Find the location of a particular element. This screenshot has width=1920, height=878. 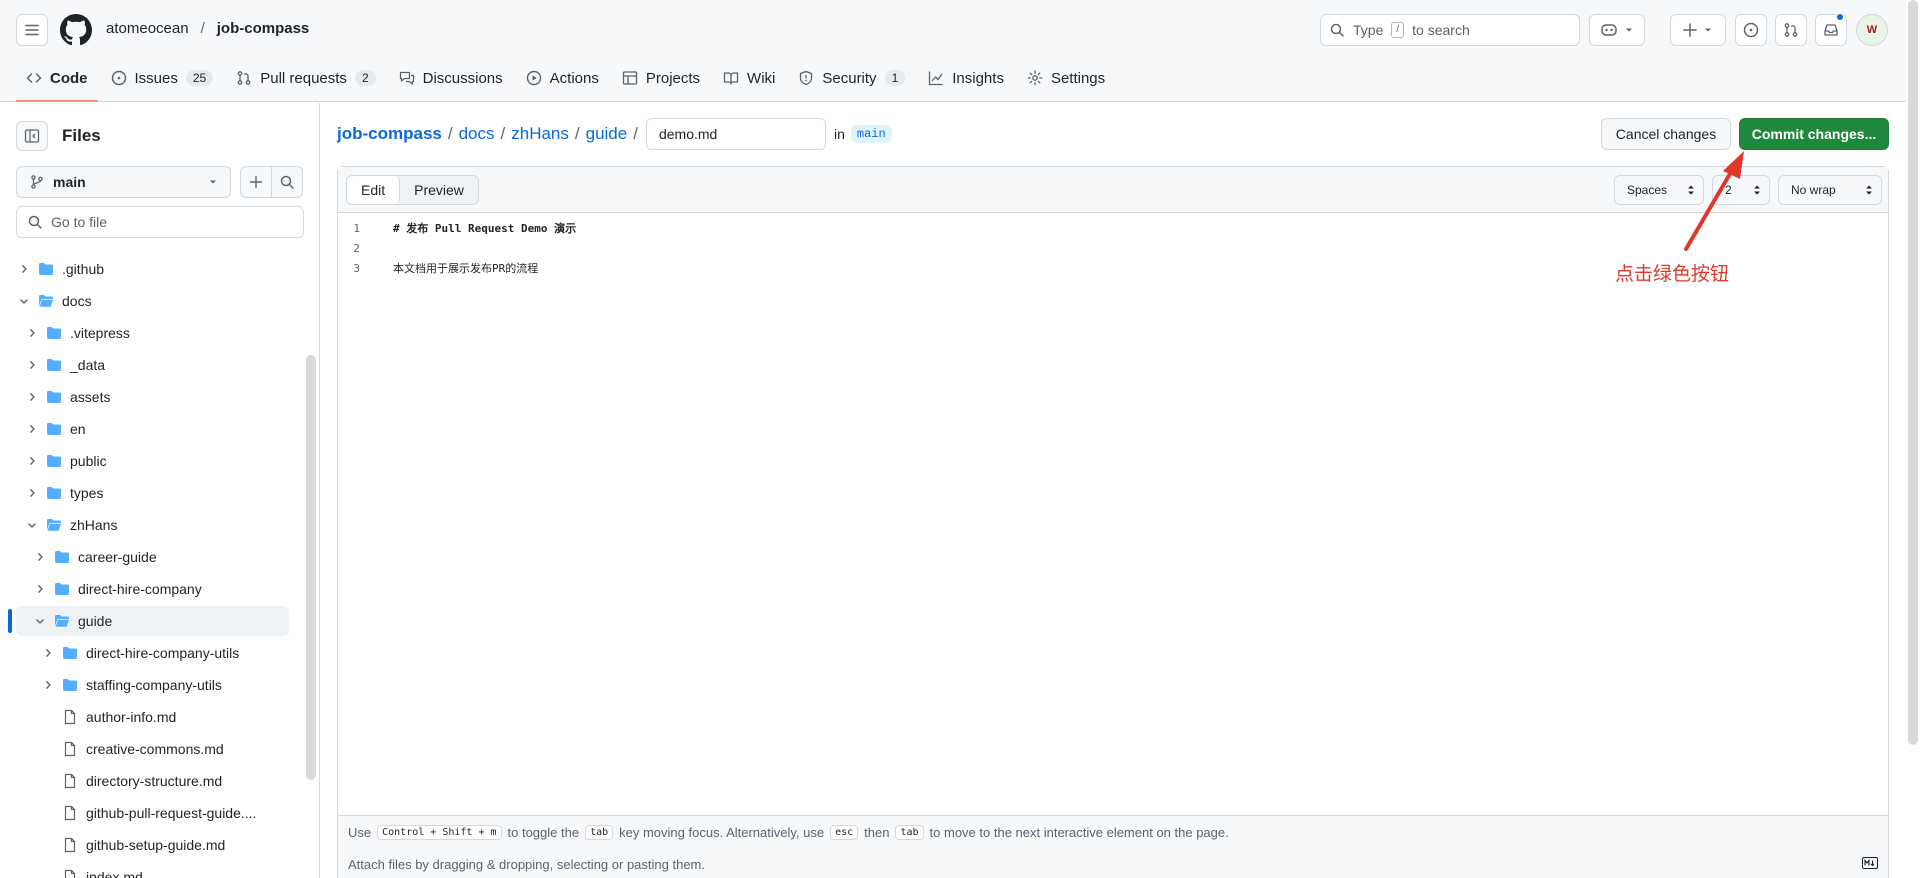

hint-text: then is located at coordinates (877, 832).